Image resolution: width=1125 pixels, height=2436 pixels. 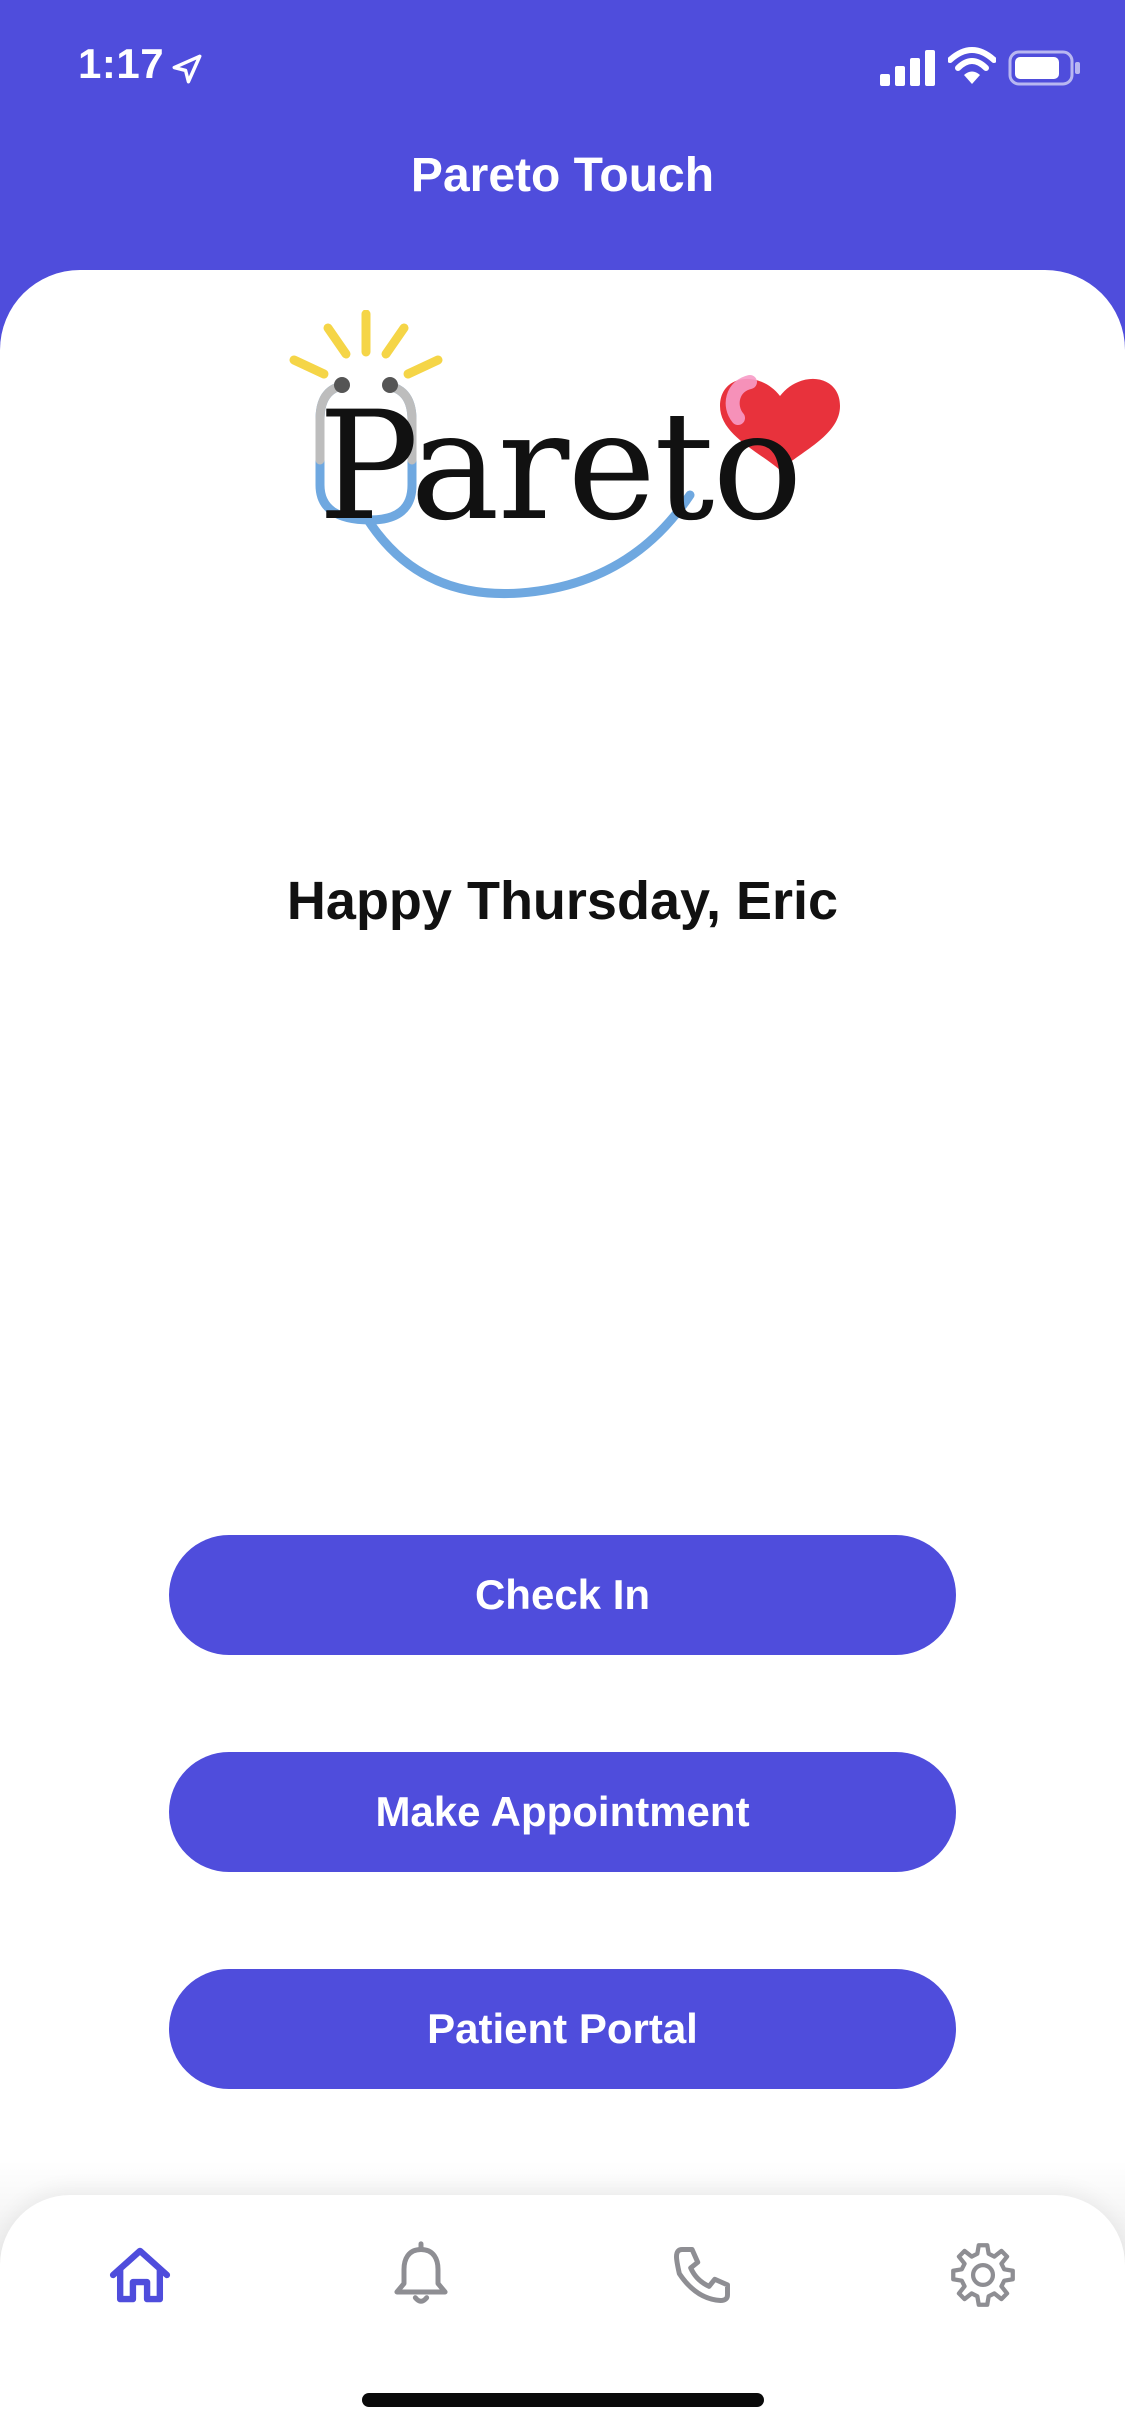 I want to click on home-icon, so click(x=140, y=2275).